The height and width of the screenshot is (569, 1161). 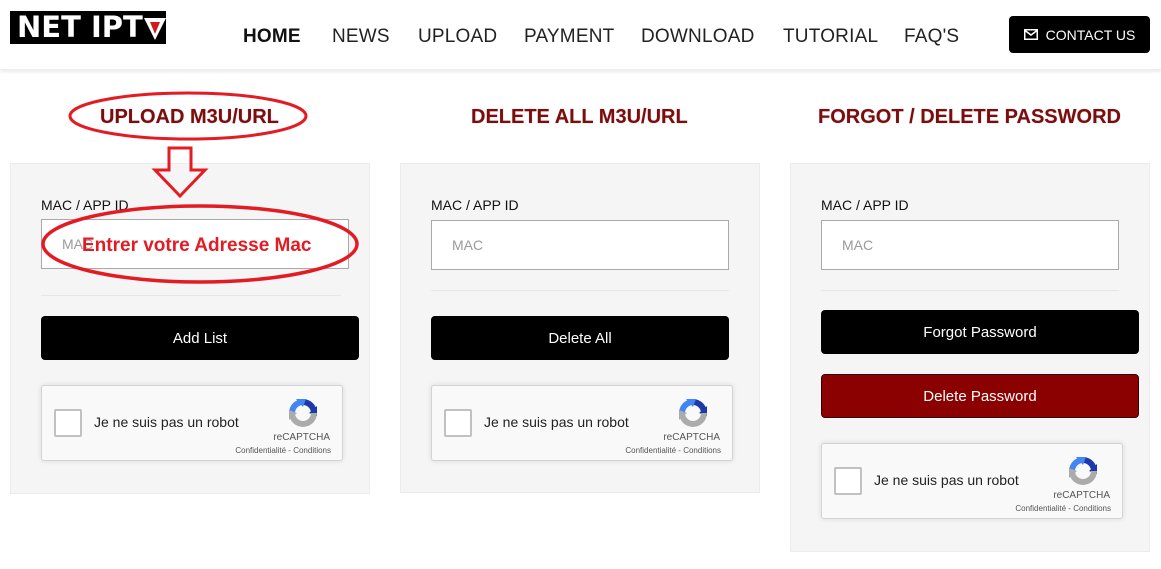 What do you see at coordinates (970, 245) in the screenshot?
I see `password-mac-input` at bounding box center [970, 245].